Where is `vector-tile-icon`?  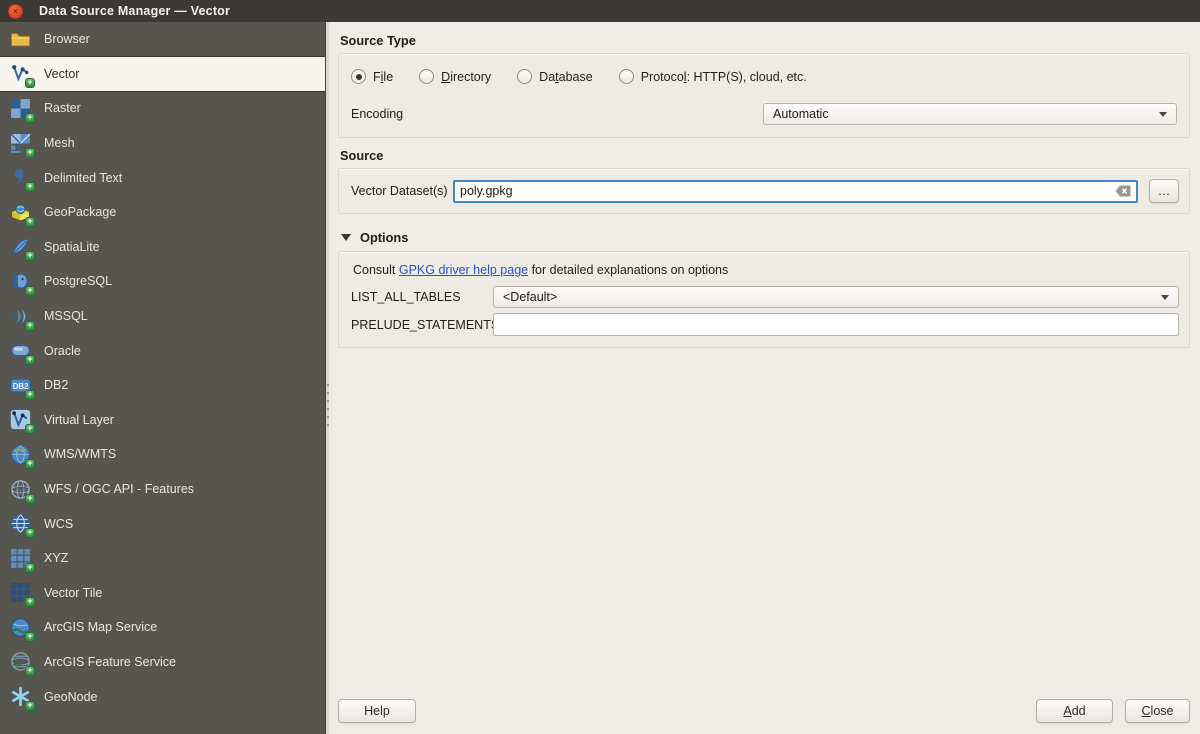 vector-tile-icon is located at coordinates (22, 595).